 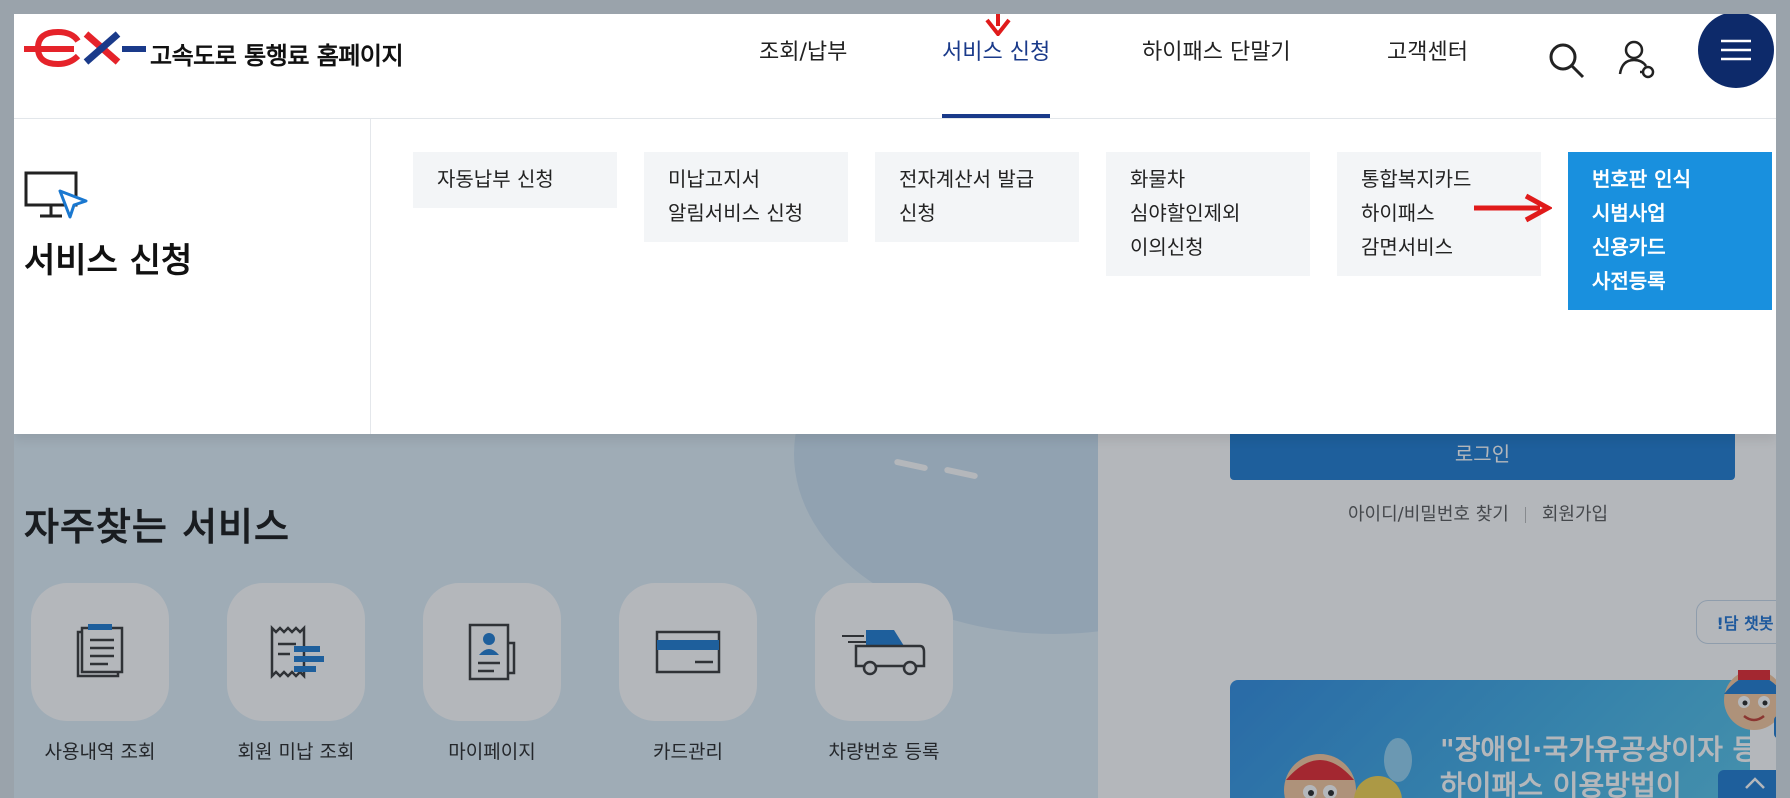 I want to click on nav-hipass-terminal: 하이패스 단말기, so click(x=1216, y=76).